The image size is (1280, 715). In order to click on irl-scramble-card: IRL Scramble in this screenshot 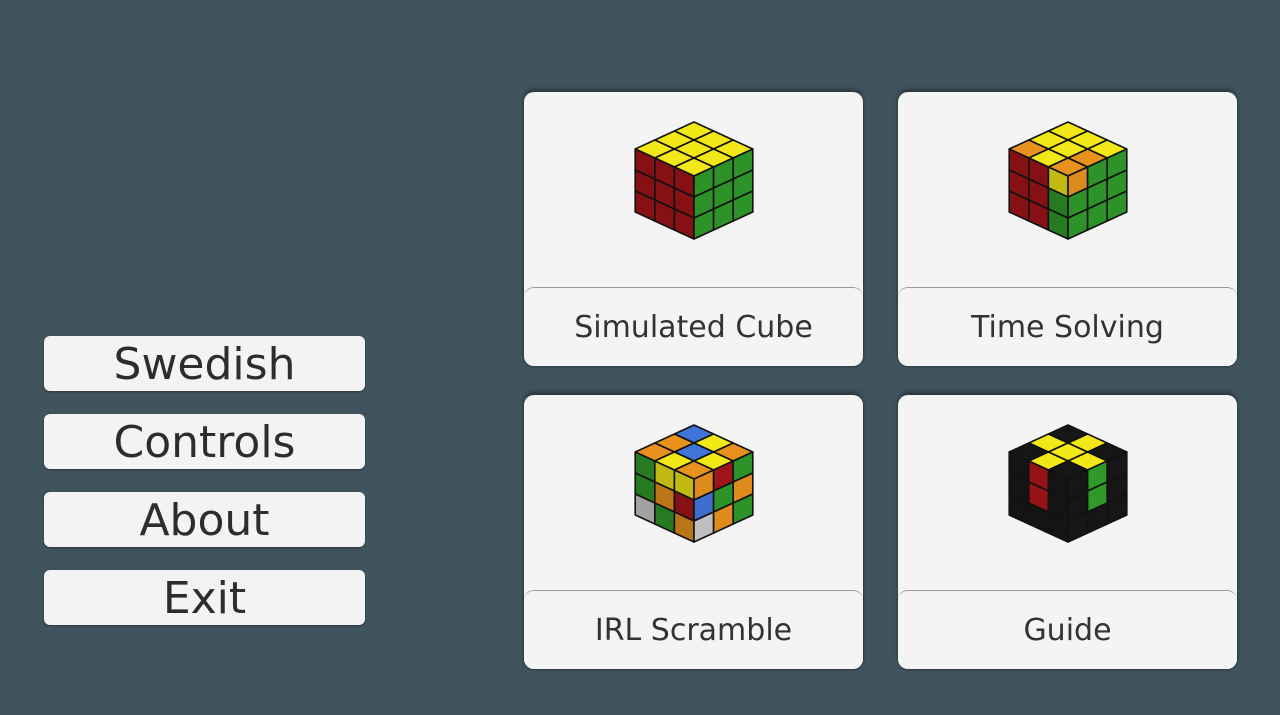, I will do `click(693, 532)`.